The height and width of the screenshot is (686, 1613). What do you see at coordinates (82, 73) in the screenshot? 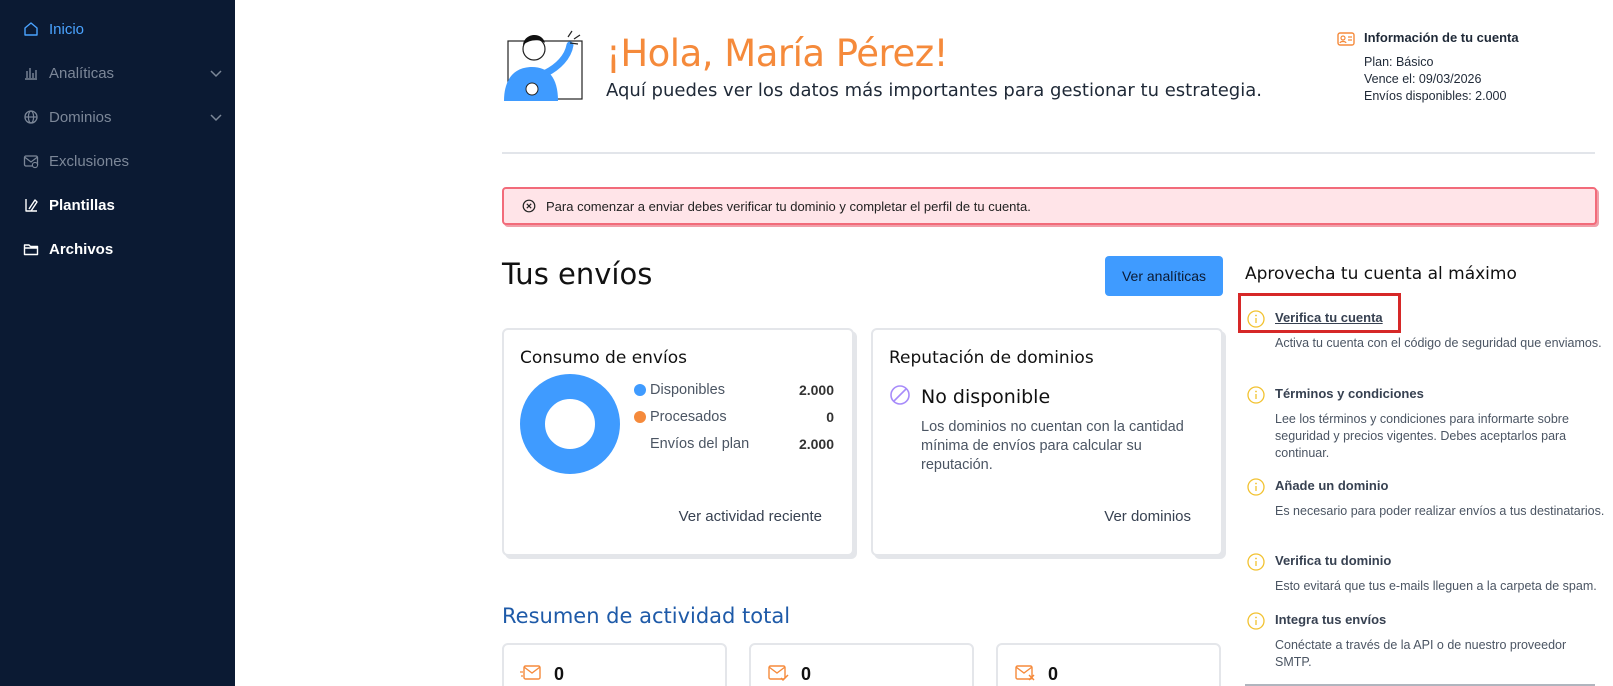
I see `sidebar-item-label: Analíticas` at bounding box center [82, 73].